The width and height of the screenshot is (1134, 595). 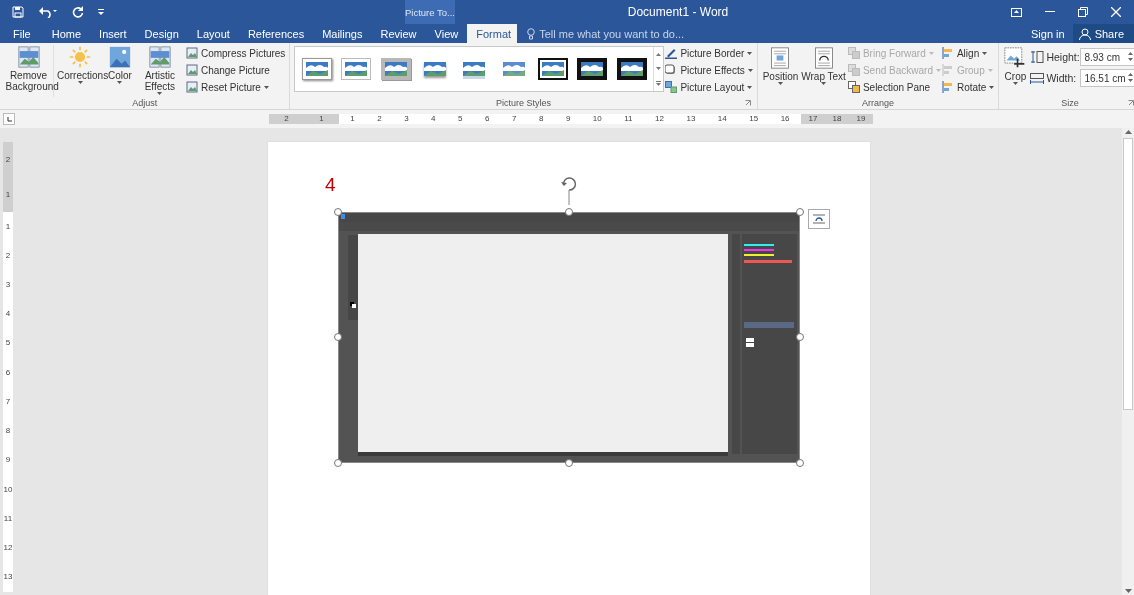 What do you see at coordinates (968, 87) in the screenshot?
I see `ribbon-small-button: Rotate` at bounding box center [968, 87].